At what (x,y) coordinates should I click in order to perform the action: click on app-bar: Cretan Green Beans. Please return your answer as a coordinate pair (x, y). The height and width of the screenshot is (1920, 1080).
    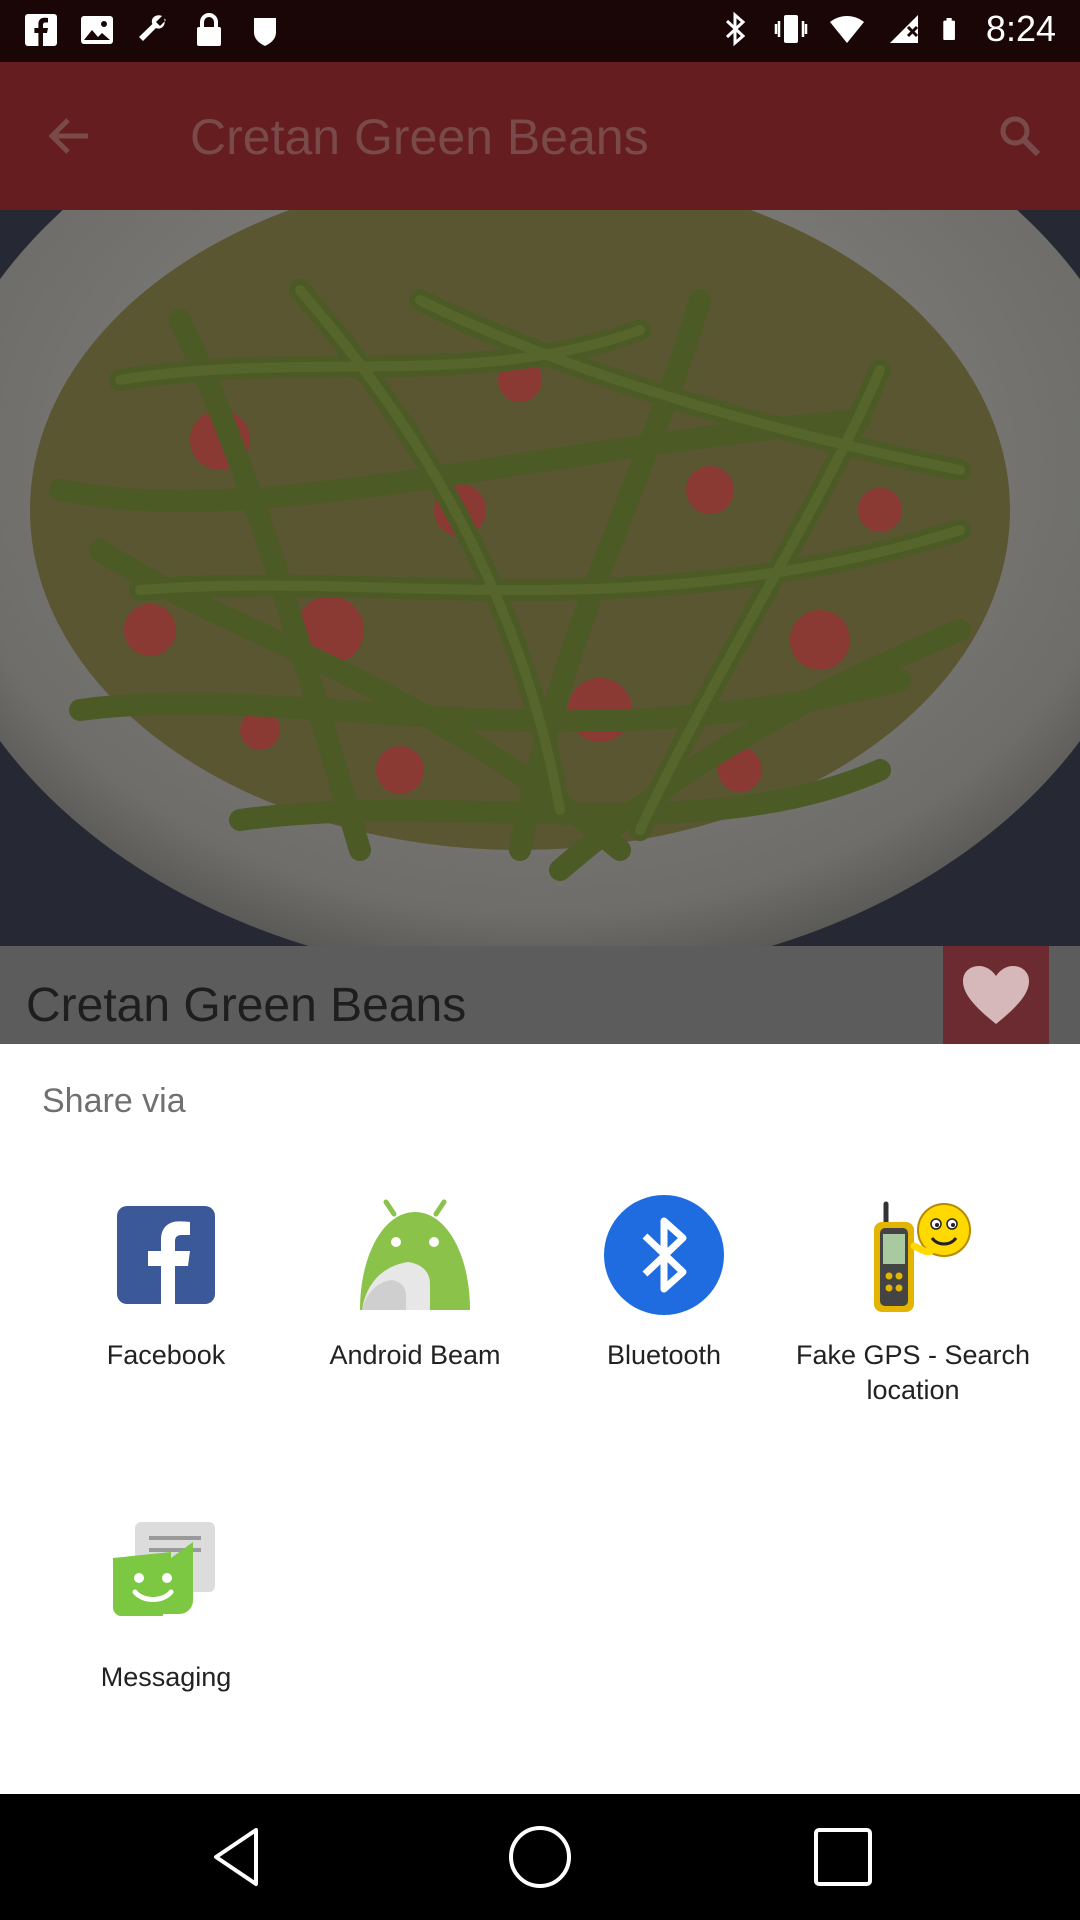
    Looking at the image, I should click on (540, 136).